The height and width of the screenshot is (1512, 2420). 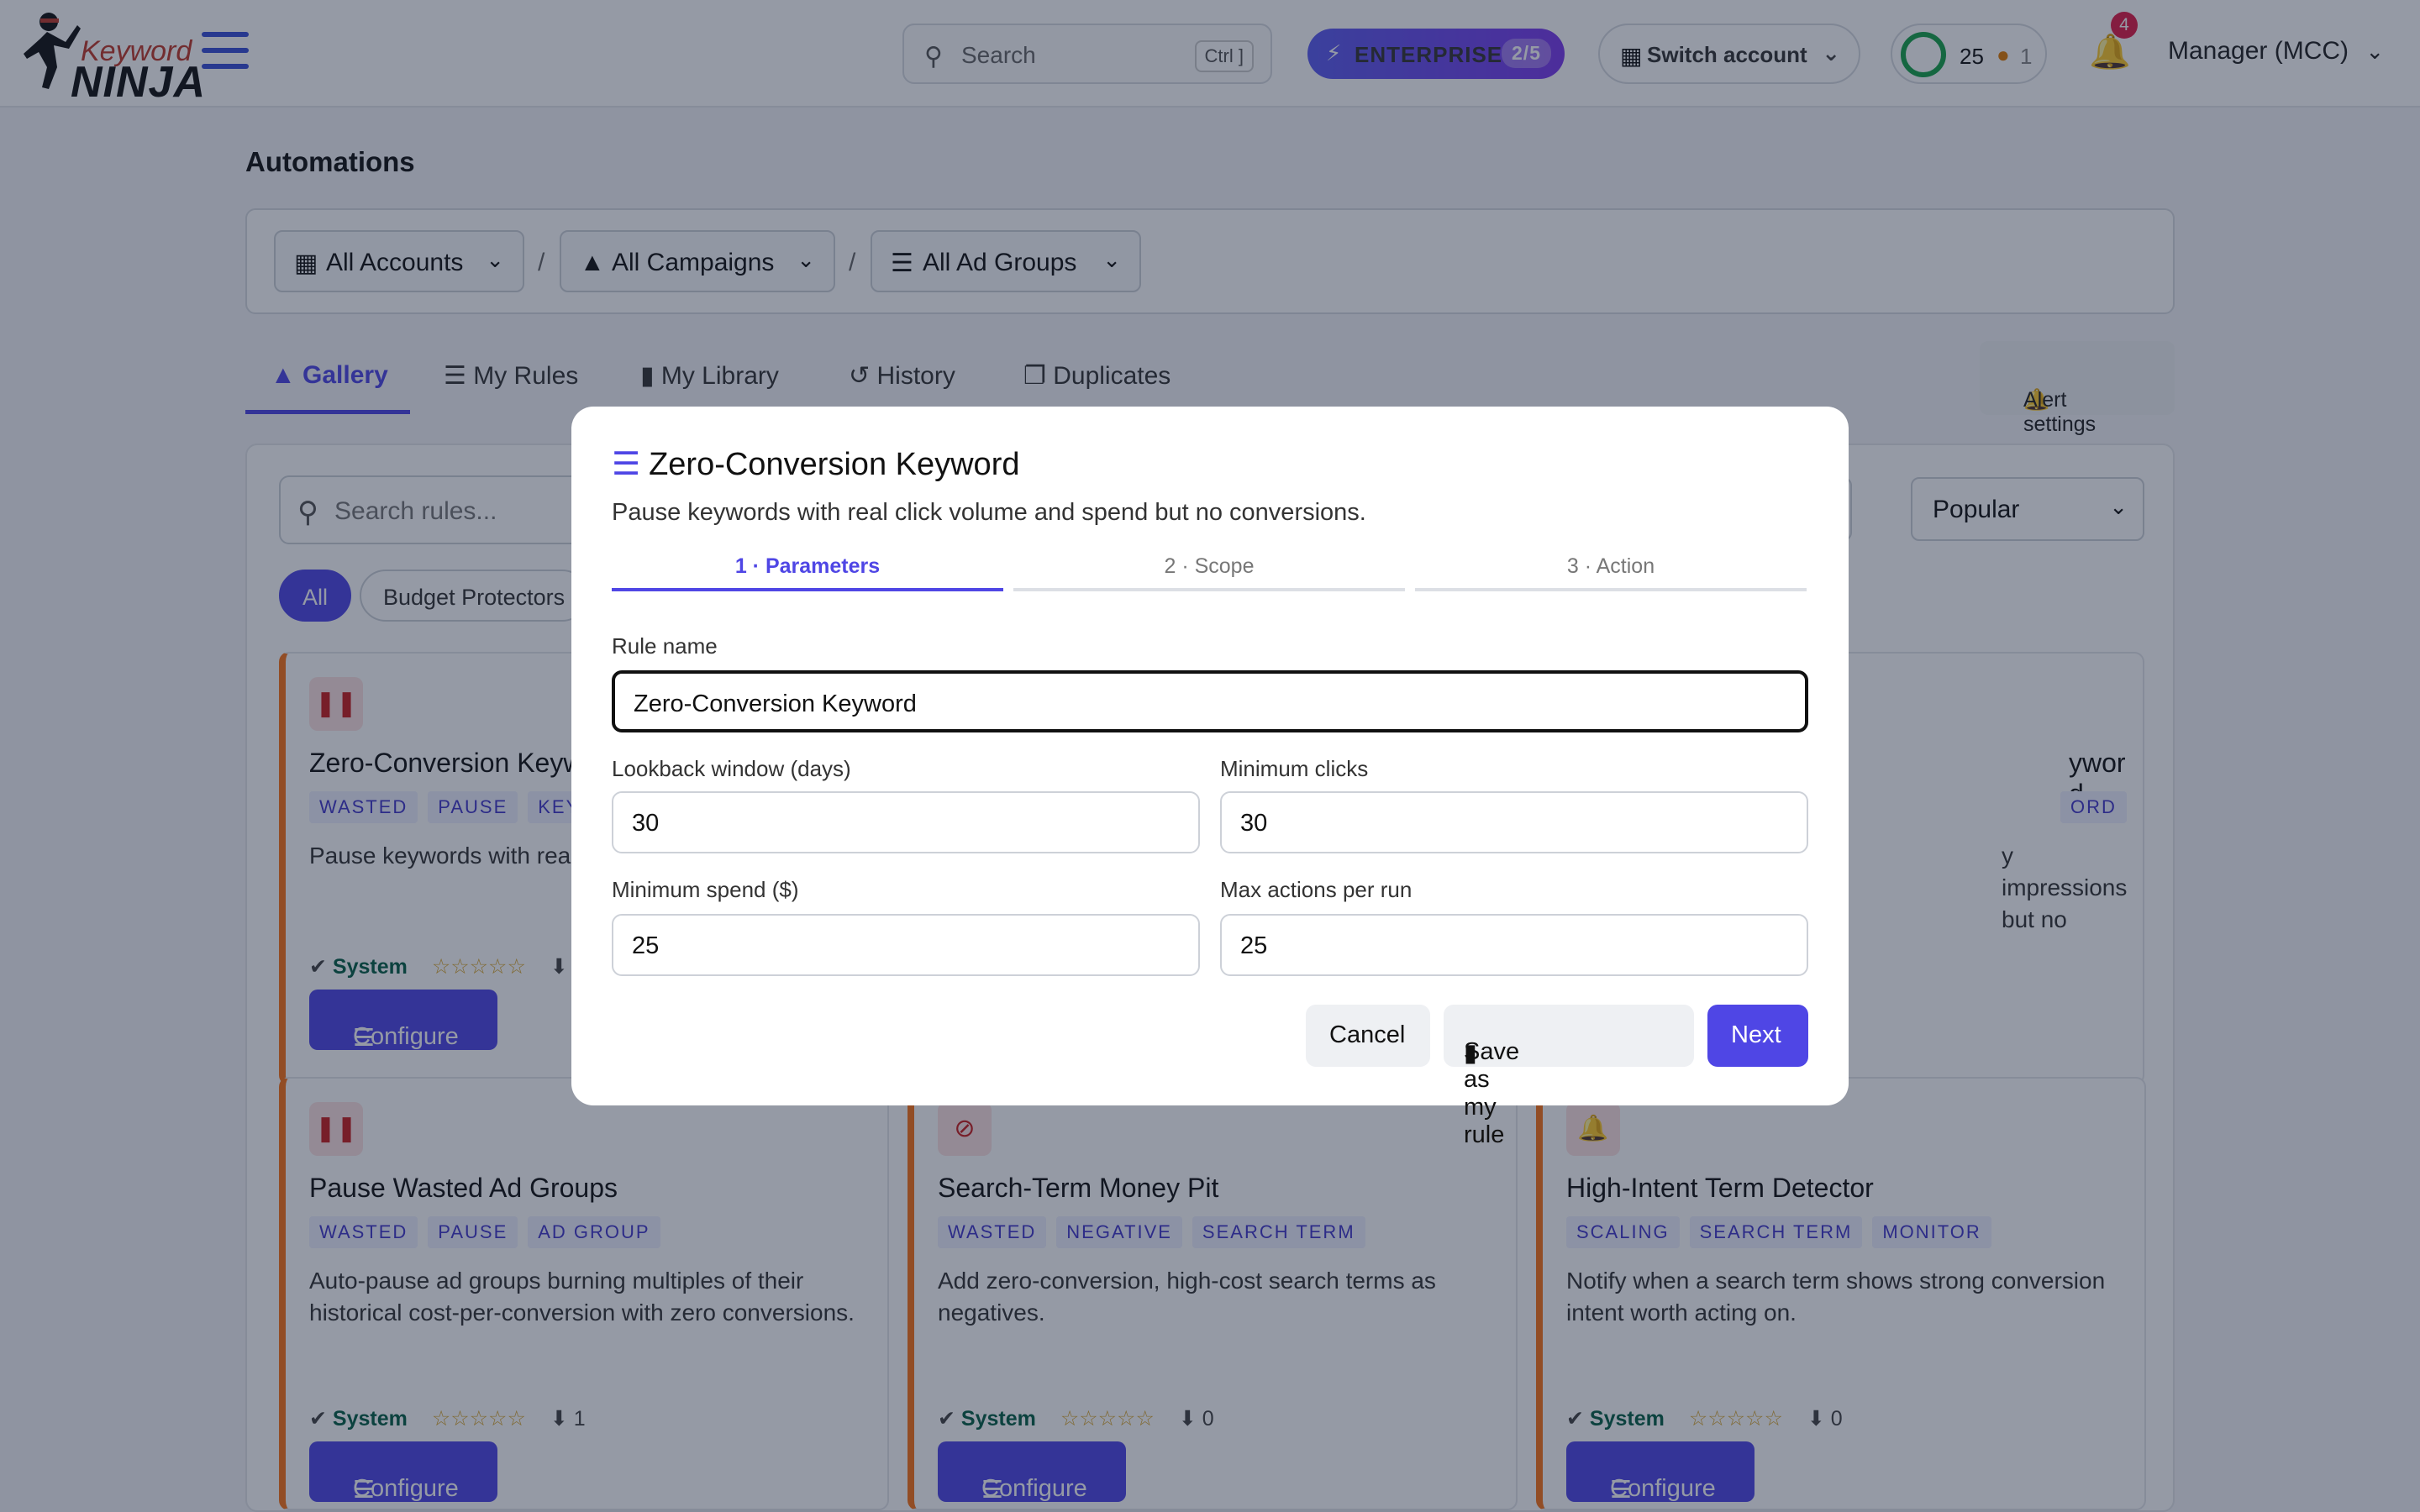 I want to click on lookback-label: Lookback window (days), so click(x=732, y=768).